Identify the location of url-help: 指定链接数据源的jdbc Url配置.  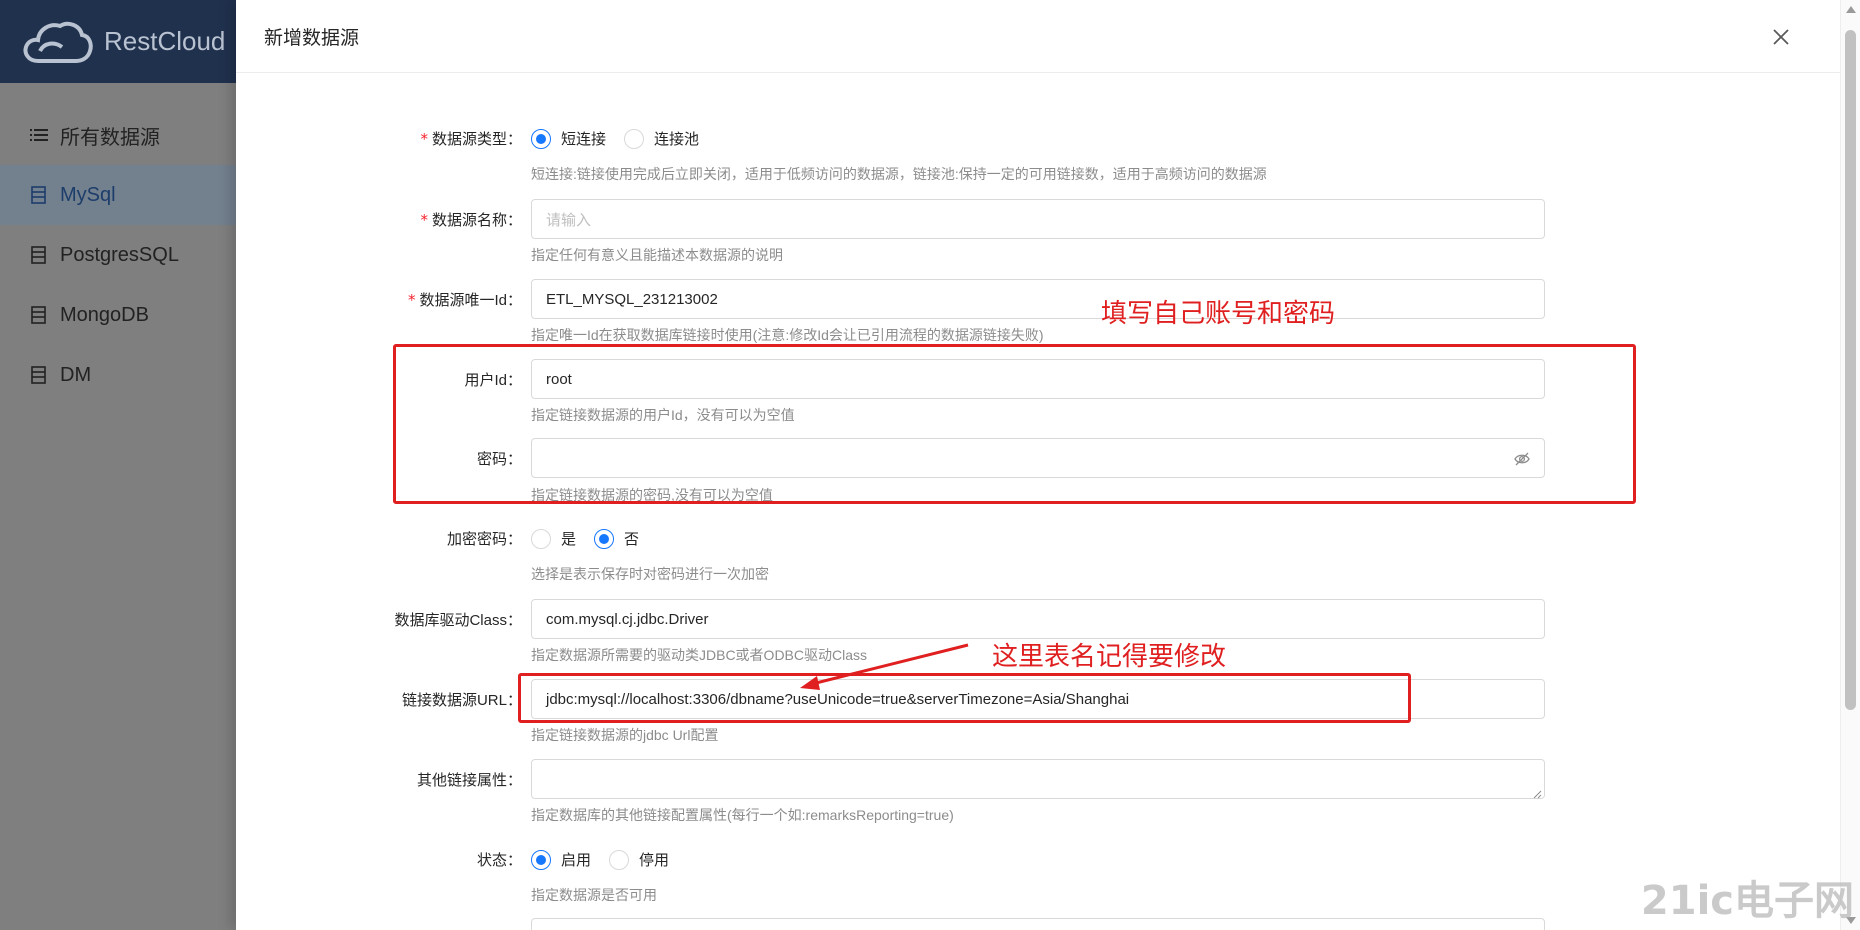
(625, 735).